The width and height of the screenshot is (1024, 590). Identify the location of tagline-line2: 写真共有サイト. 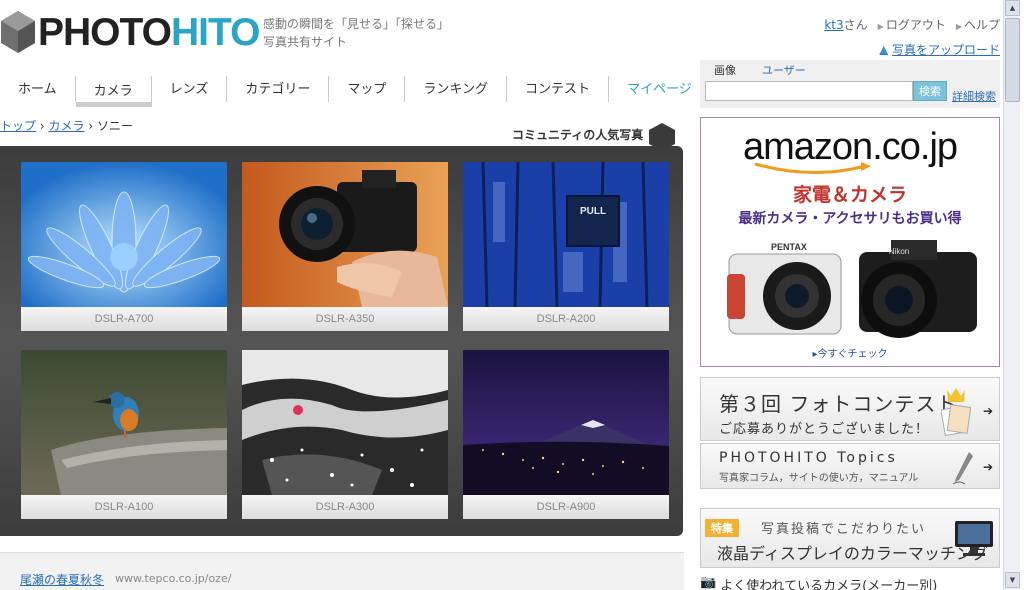
(305, 42).